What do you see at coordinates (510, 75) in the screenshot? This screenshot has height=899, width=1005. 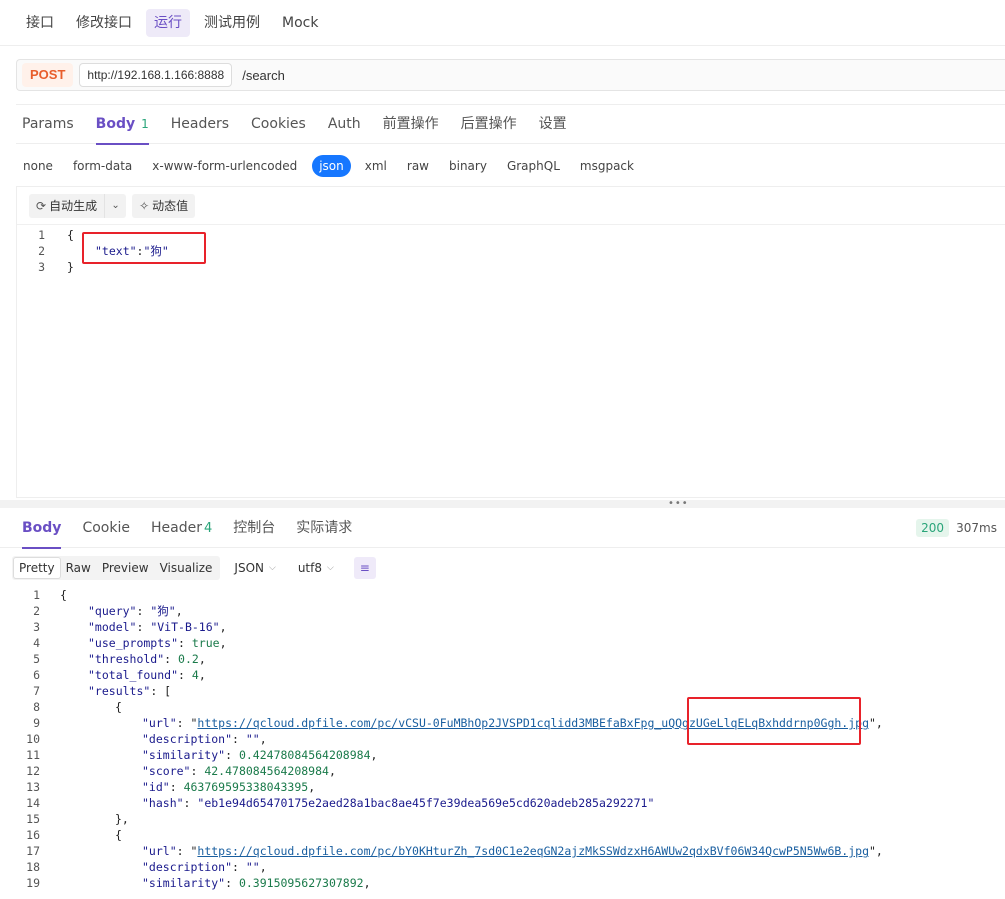 I see `request-url-bar: POST http://192.168.1.166:8888 /search` at bounding box center [510, 75].